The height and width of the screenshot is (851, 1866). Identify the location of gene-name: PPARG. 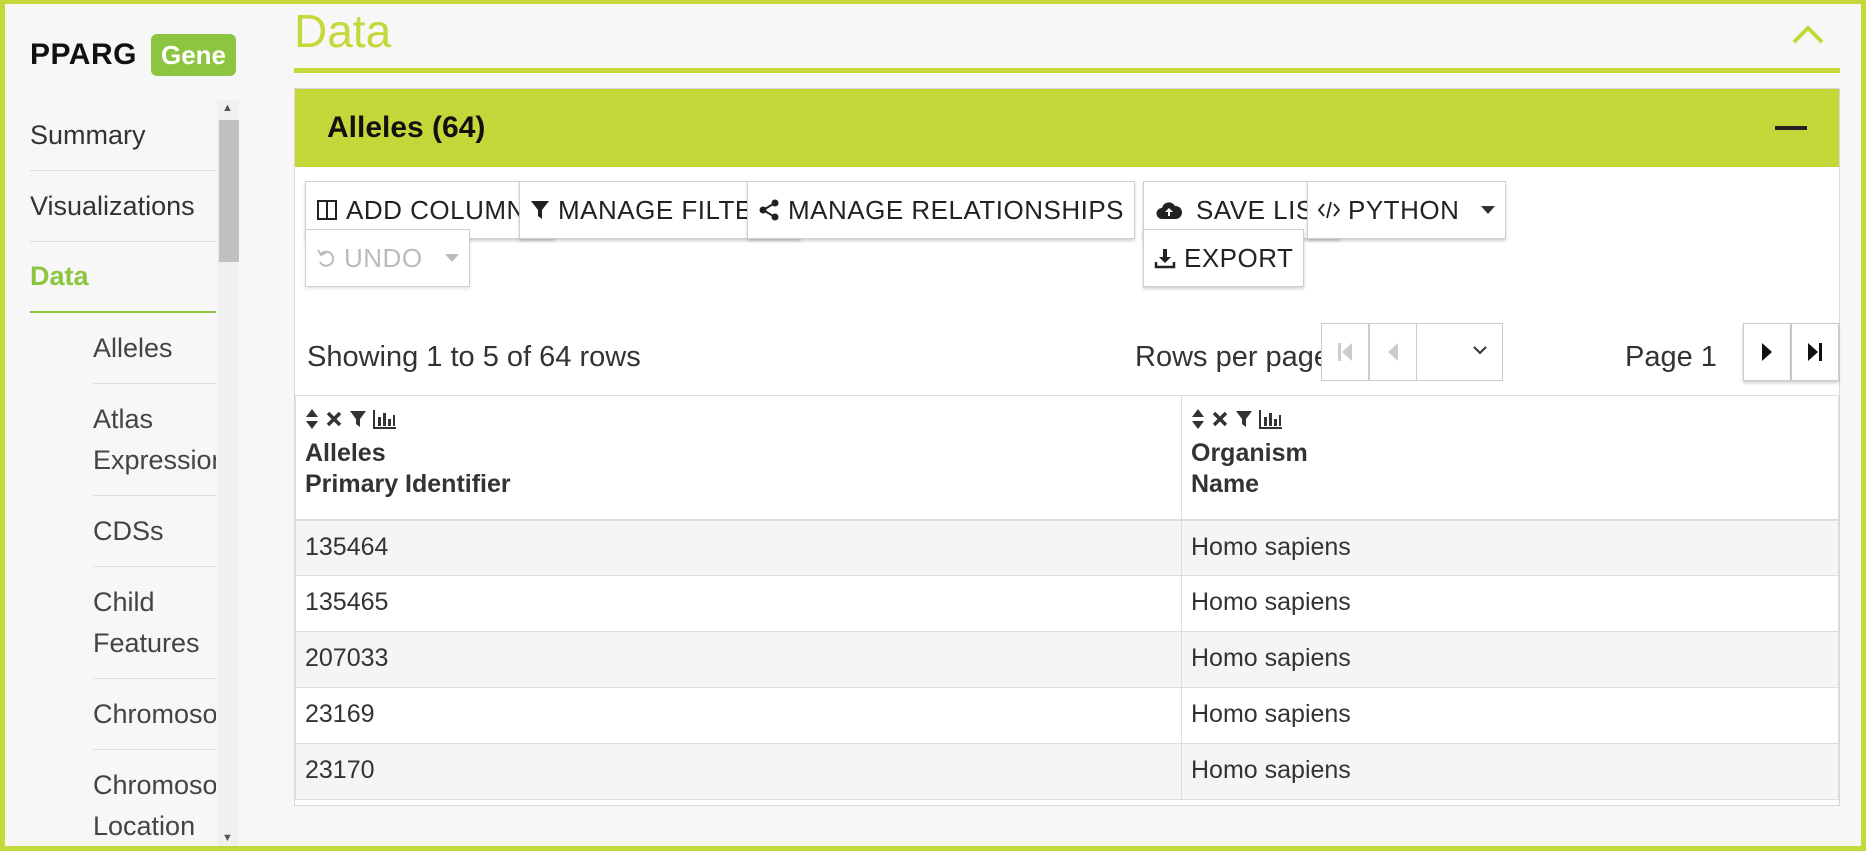
(83, 54).